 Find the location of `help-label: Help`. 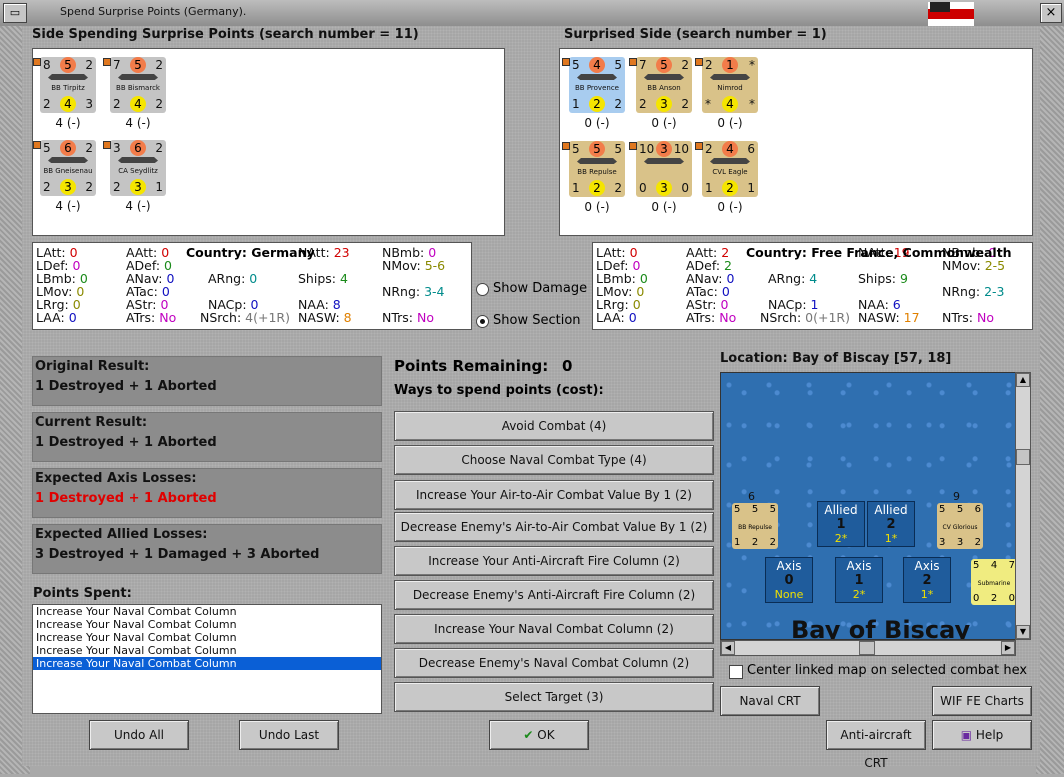

help-label: Help is located at coordinates (989, 735).